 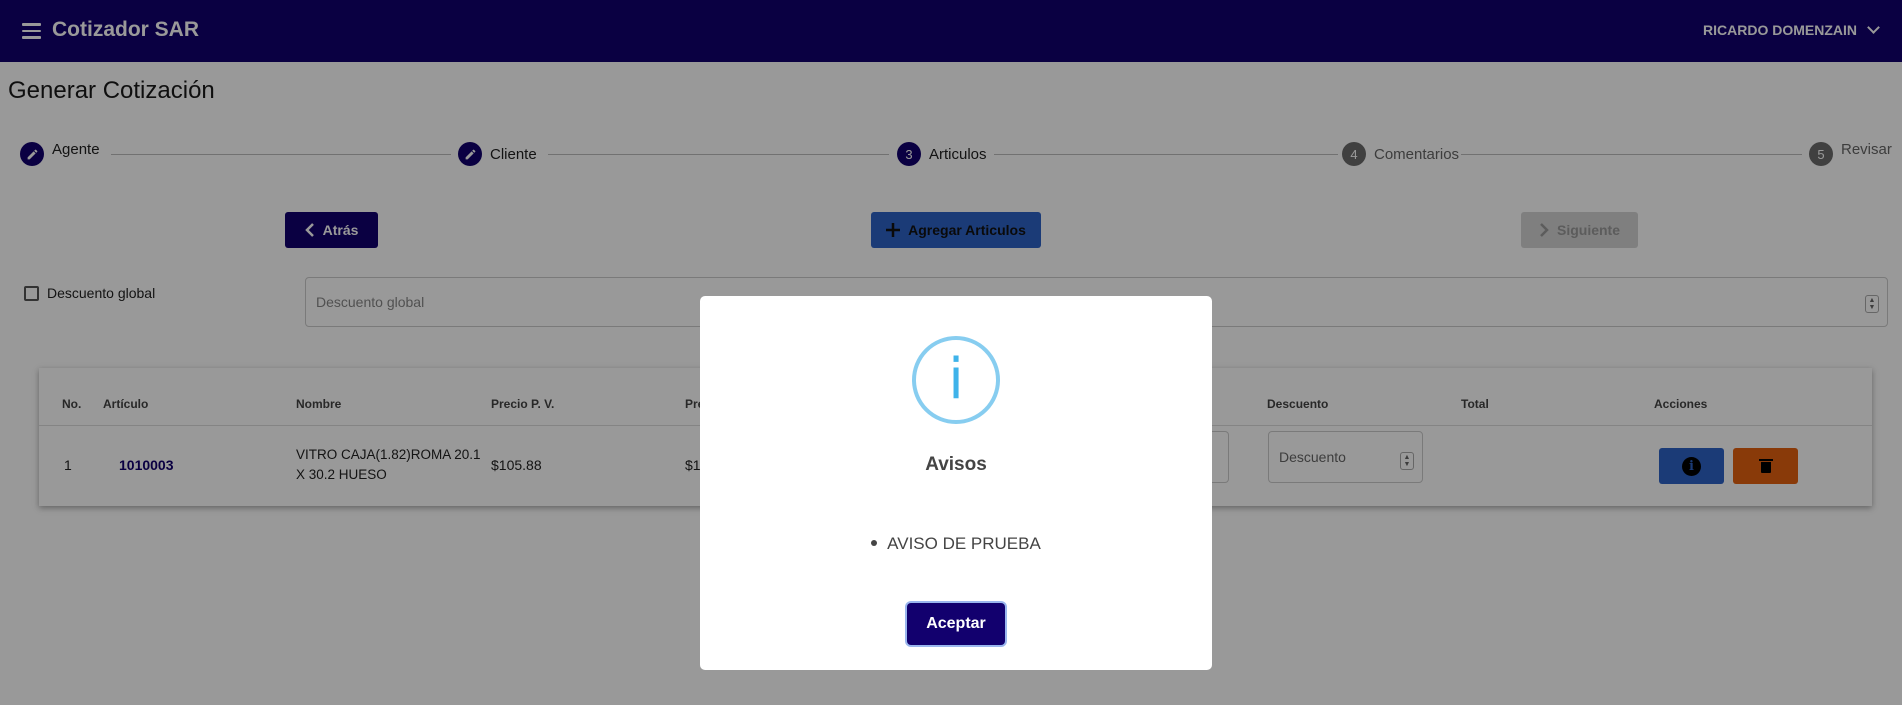 What do you see at coordinates (956, 464) in the screenshot?
I see `dialog-title: Avisos` at bounding box center [956, 464].